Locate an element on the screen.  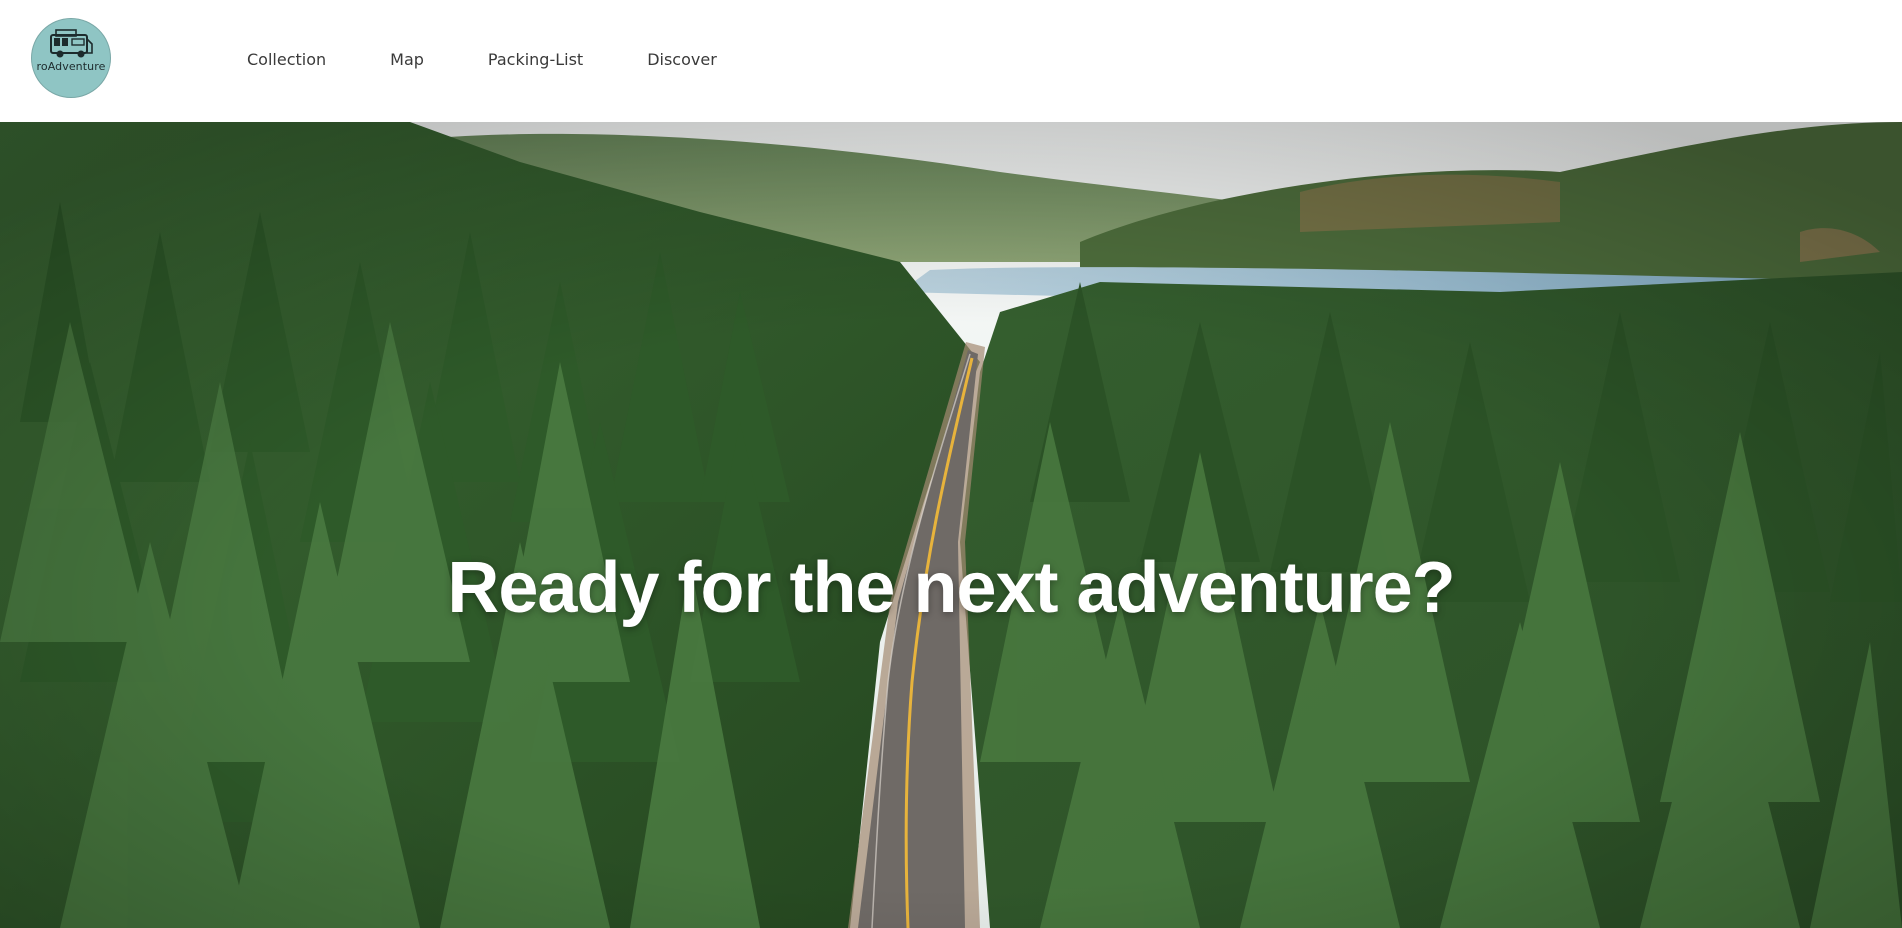
site-logo: roAdventure is located at coordinates (71, 58).